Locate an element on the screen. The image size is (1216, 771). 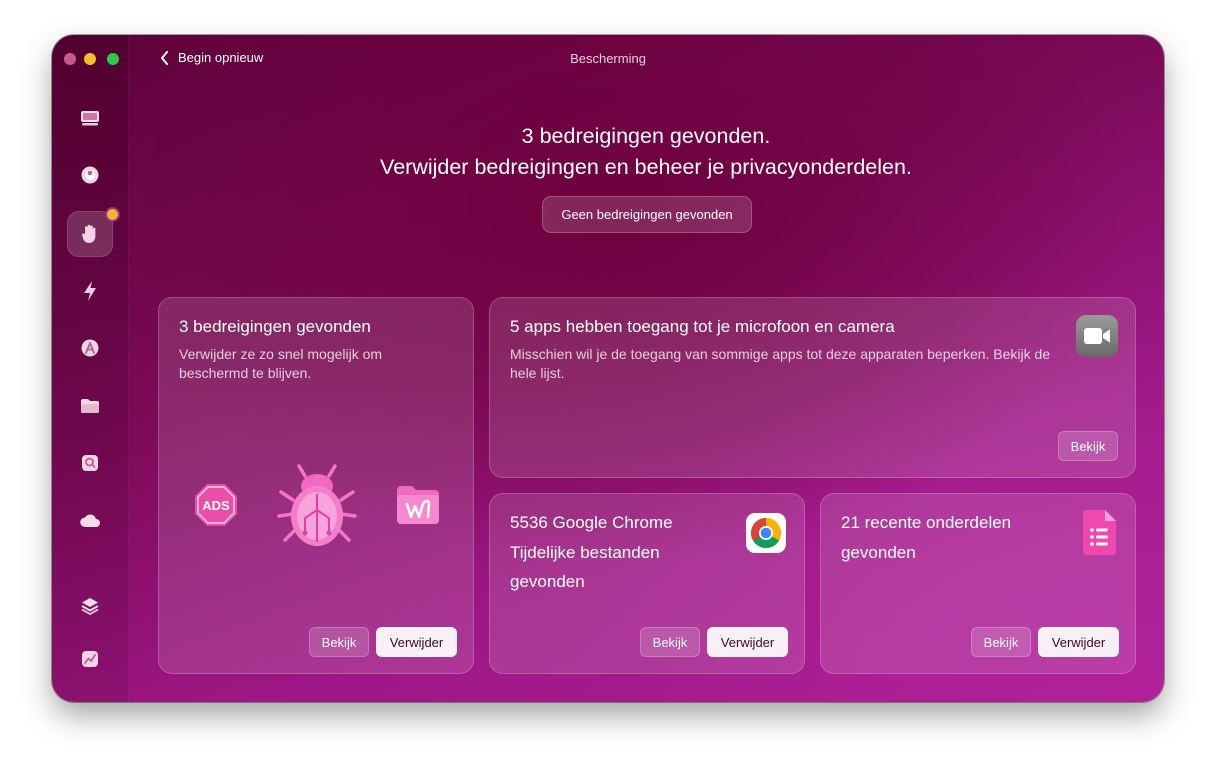
headline-line-1: 3 bedreigingen gevonden. is located at coordinates (646, 136).